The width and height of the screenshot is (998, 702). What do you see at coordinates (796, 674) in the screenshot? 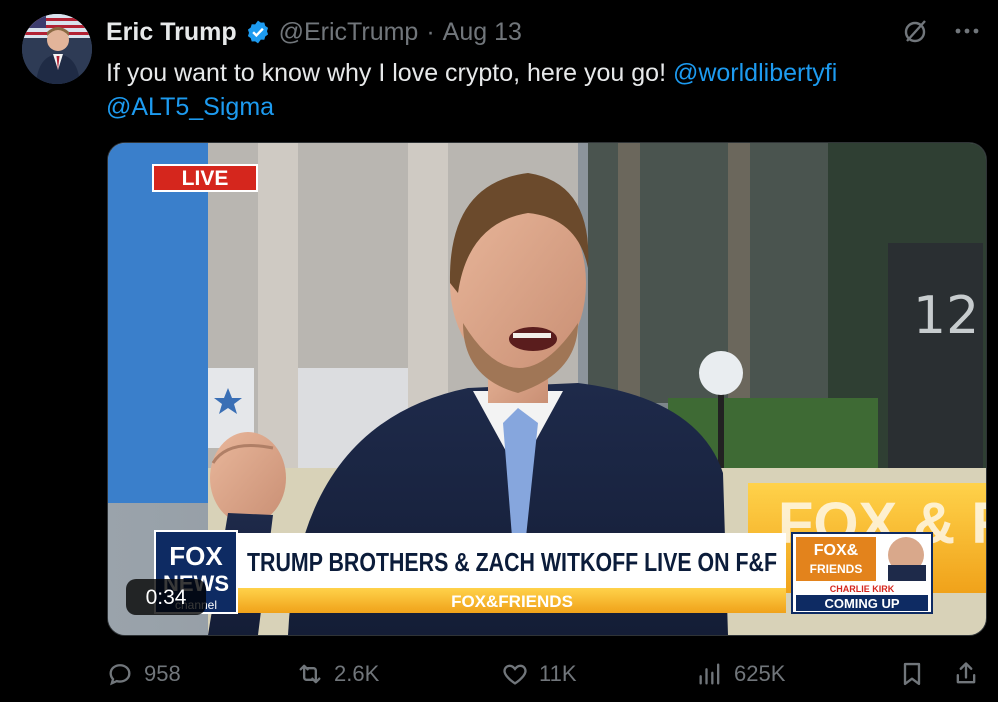
I see `views-button: 625K` at bounding box center [796, 674].